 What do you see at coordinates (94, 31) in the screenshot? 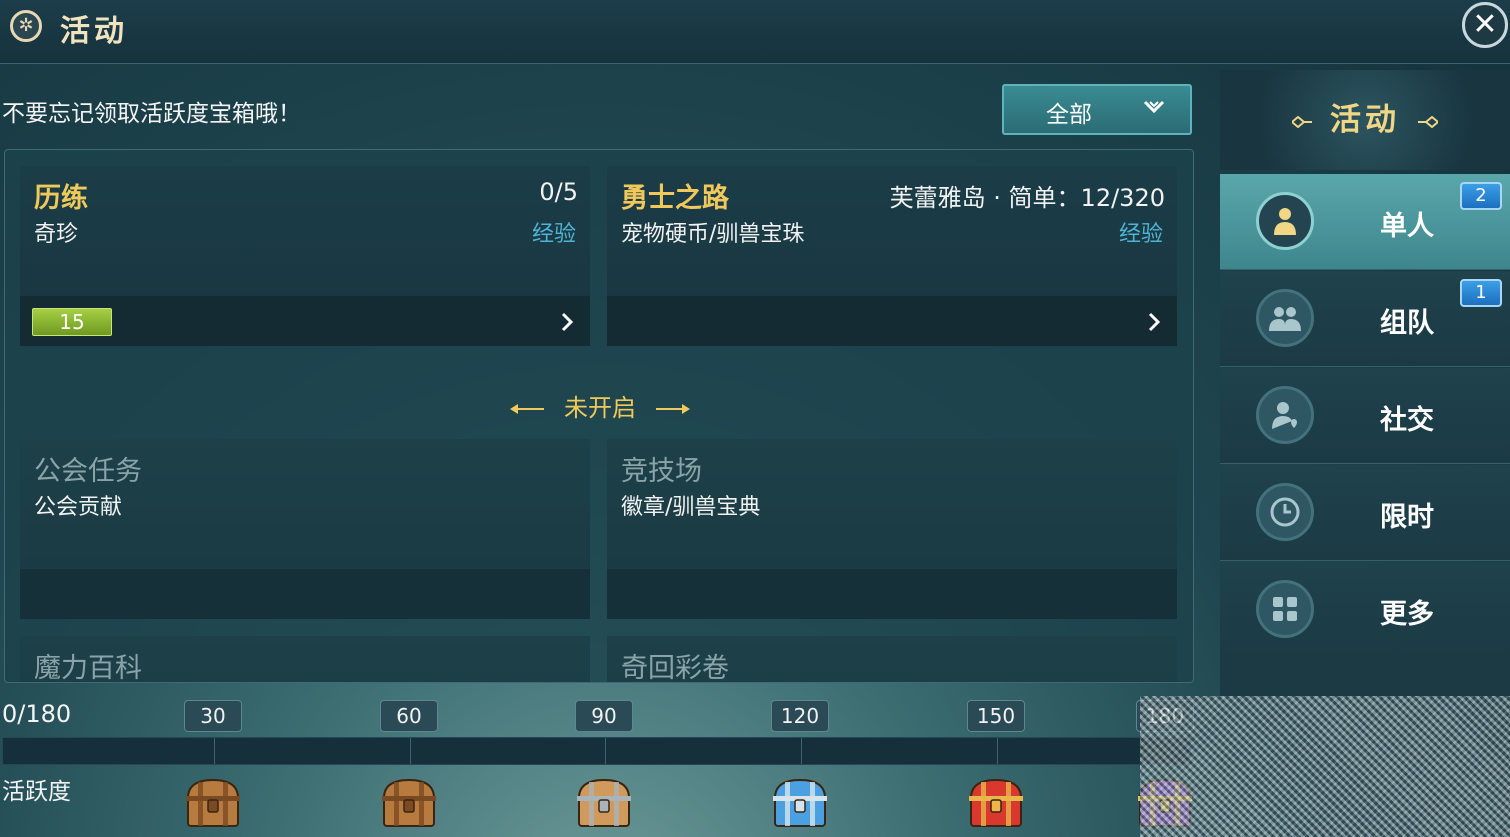
I see `page-title: 活动` at bounding box center [94, 31].